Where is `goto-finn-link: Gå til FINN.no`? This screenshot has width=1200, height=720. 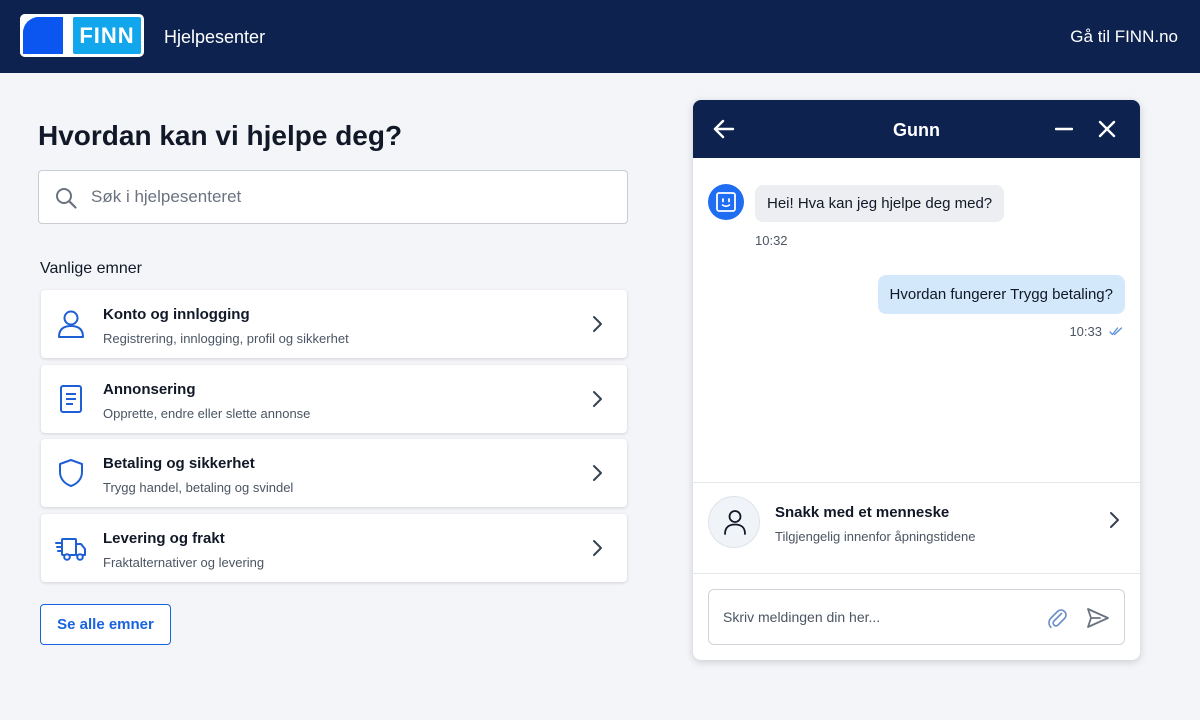 goto-finn-link: Gå til FINN.no is located at coordinates (1124, 37).